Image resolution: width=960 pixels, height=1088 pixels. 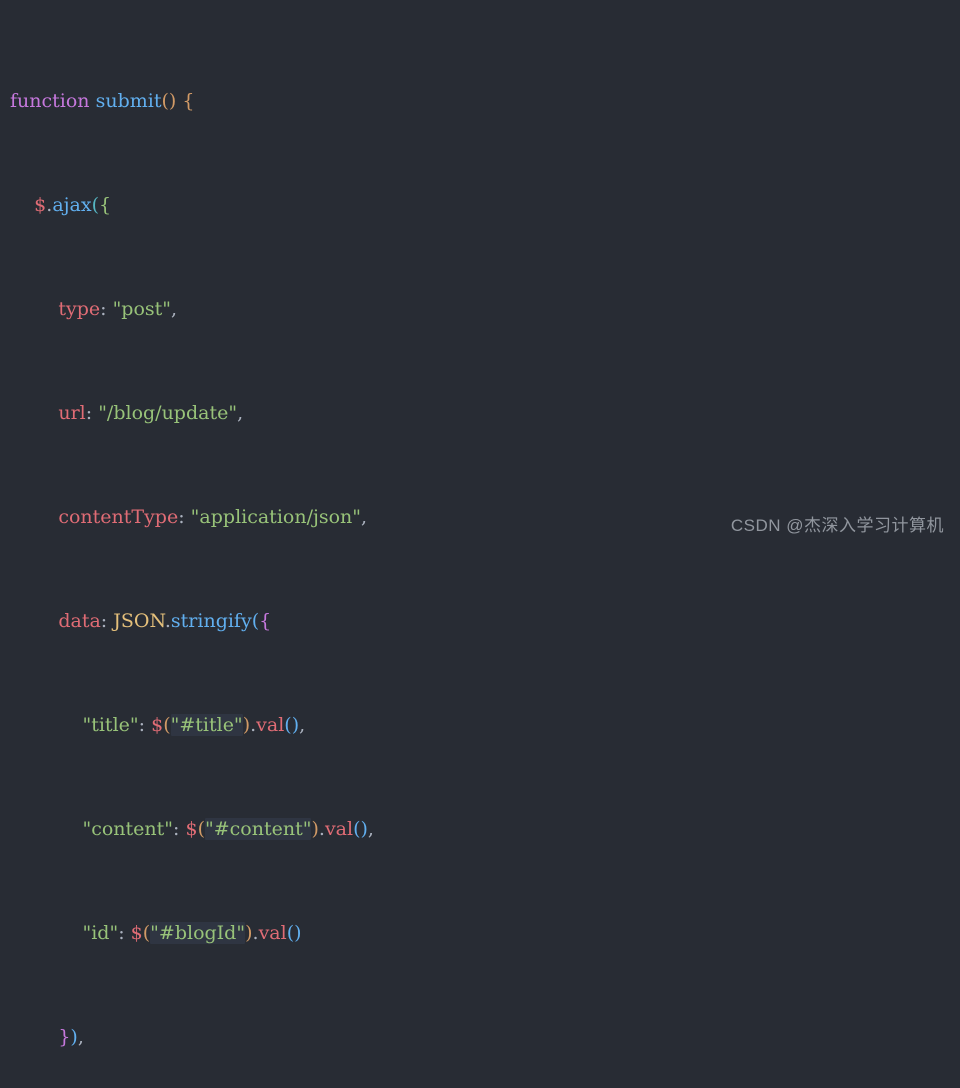 What do you see at coordinates (485, 621) in the screenshot?
I see `code-line-6: data: JSON.stringify({` at bounding box center [485, 621].